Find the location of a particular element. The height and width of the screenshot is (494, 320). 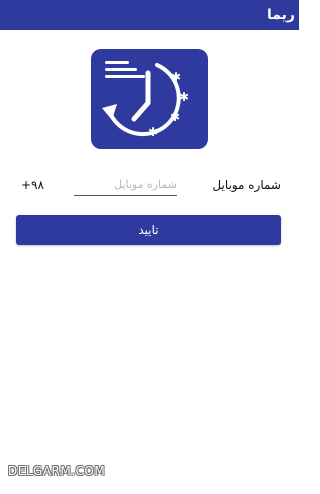

country-code: +۹۸ is located at coordinates (32, 185).